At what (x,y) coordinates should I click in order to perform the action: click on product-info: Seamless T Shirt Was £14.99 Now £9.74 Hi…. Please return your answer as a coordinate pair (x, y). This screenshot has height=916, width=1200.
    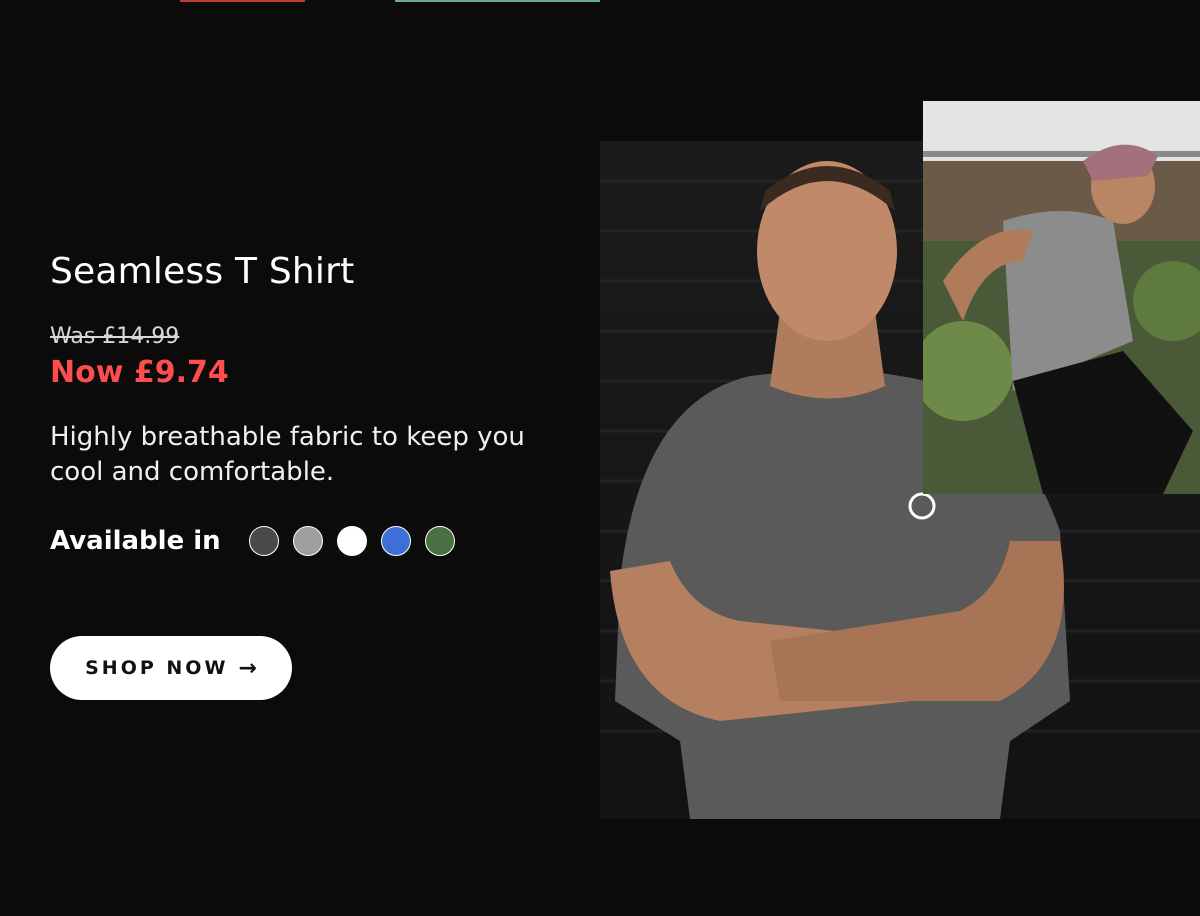
    Looking at the image, I should click on (310, 404).